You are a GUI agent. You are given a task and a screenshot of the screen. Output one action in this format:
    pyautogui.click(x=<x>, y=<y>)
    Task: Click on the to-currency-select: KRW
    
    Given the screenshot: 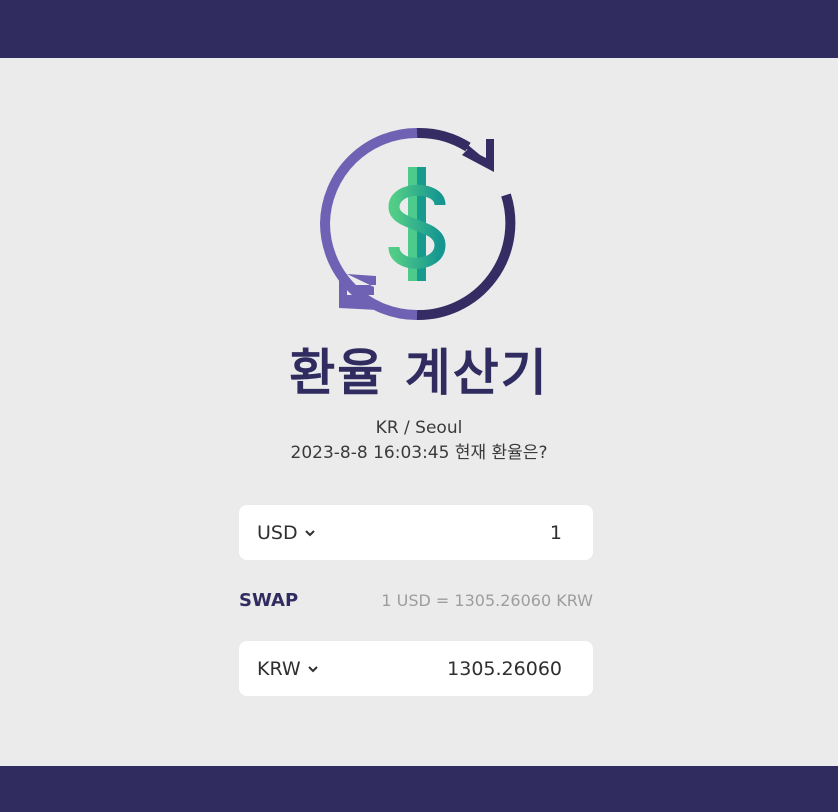 What is the action you would take?
    pyautogui.click(x=288, y=668)
    